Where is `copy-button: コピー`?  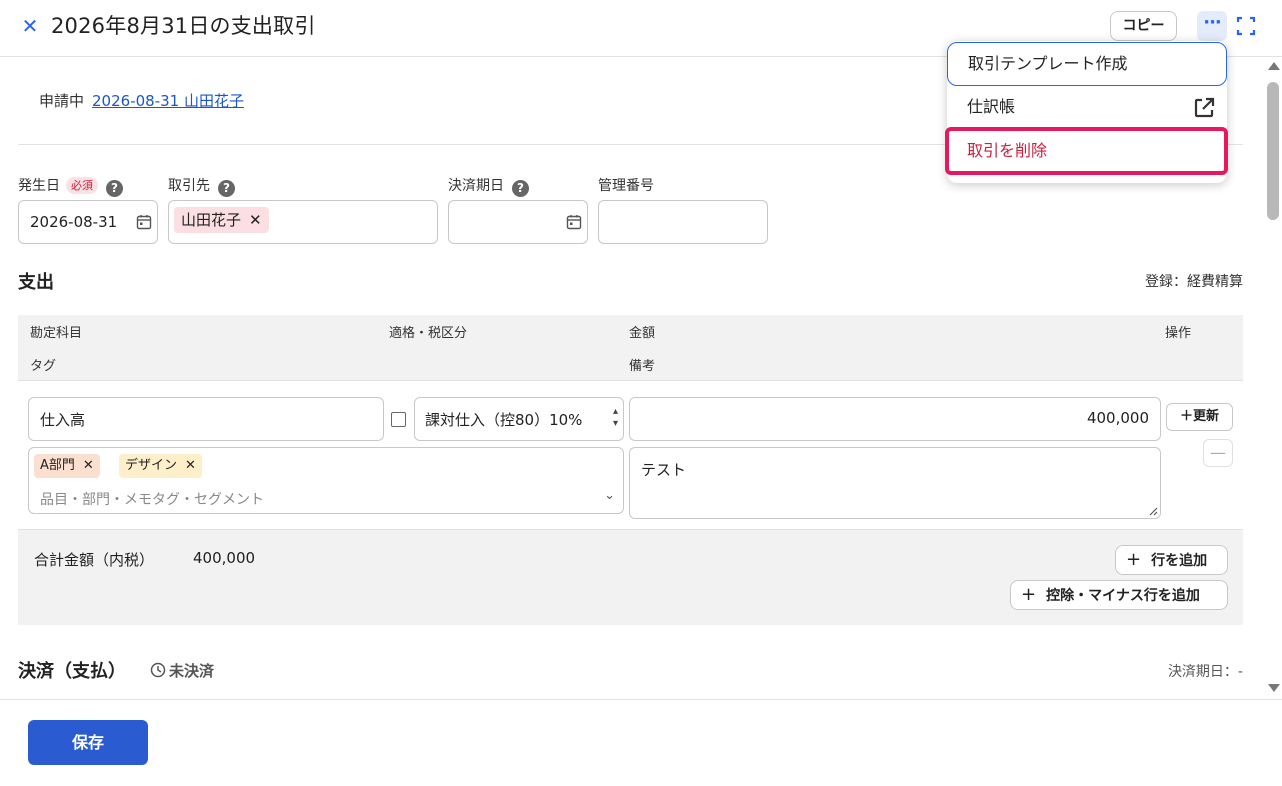 copy-button: コピー is located at coordinates (1143, 26).